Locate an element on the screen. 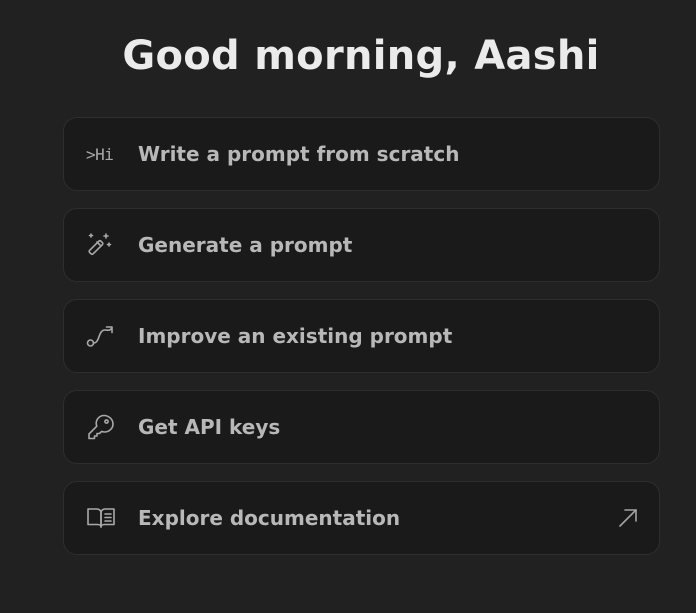 This screenshot has width=696, height=613. write-prompt-card: >Hi Write a prompt from scratch is located at coordinates (361, 154).